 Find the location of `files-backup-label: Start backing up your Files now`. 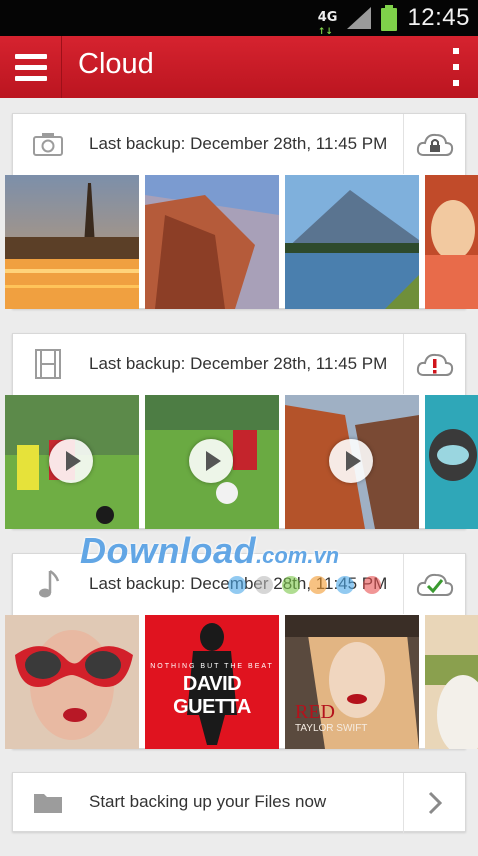

files-backup-label: Start backing up your Files now is located at coordinates (208, 801).